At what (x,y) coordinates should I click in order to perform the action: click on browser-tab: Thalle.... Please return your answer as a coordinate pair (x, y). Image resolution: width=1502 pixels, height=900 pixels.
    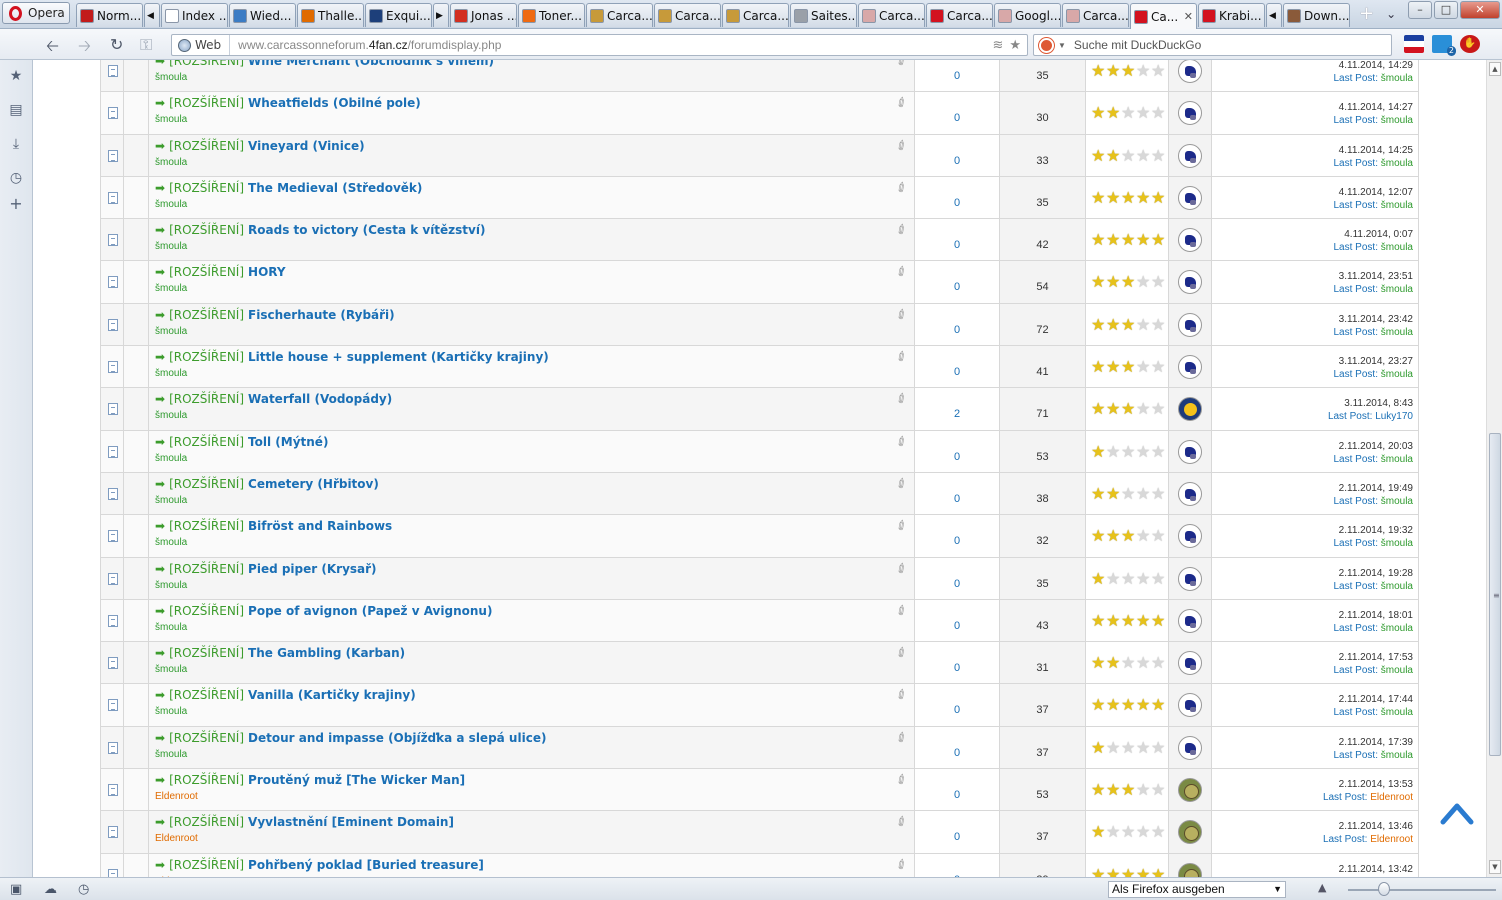
    Looking at the image, I should click on (330, 15).